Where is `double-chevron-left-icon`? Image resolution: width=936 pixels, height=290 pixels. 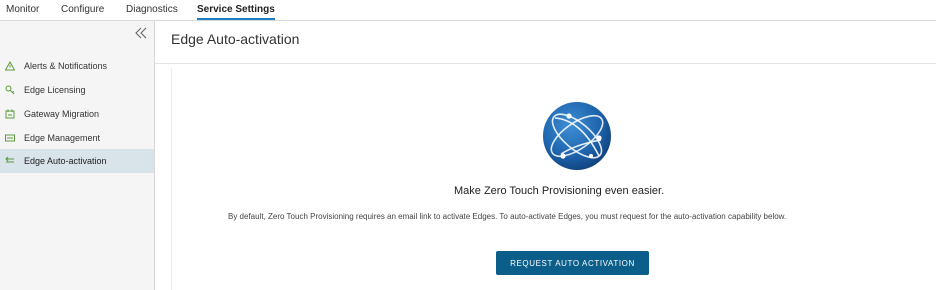
double-chevron-left-icon is located at coordinates (141, 33).